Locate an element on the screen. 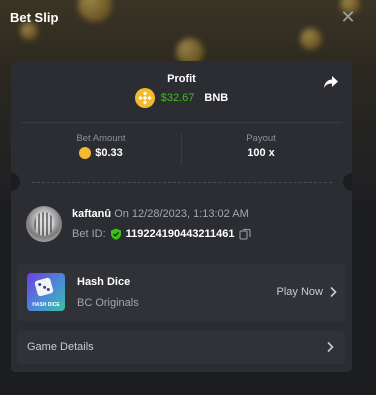 The height and width of the screenshot is (395, 376). user-line: kaftanû On 12/28/2023, 1:13:02 AM is located at coordinates (160, 214).